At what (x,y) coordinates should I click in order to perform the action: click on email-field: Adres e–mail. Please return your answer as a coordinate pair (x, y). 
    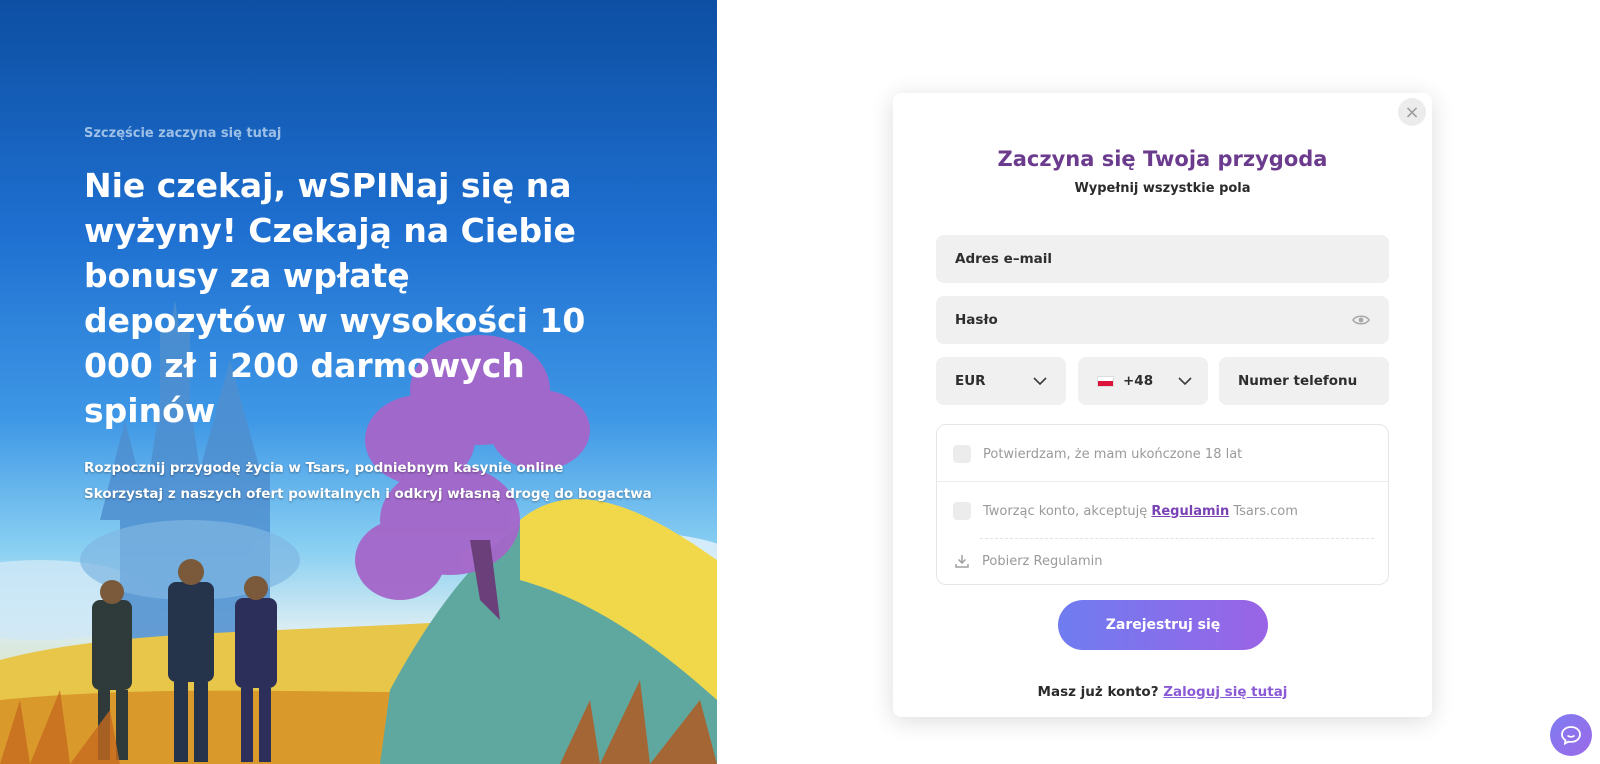
    Looking at the image, I should click on (1162, 259).